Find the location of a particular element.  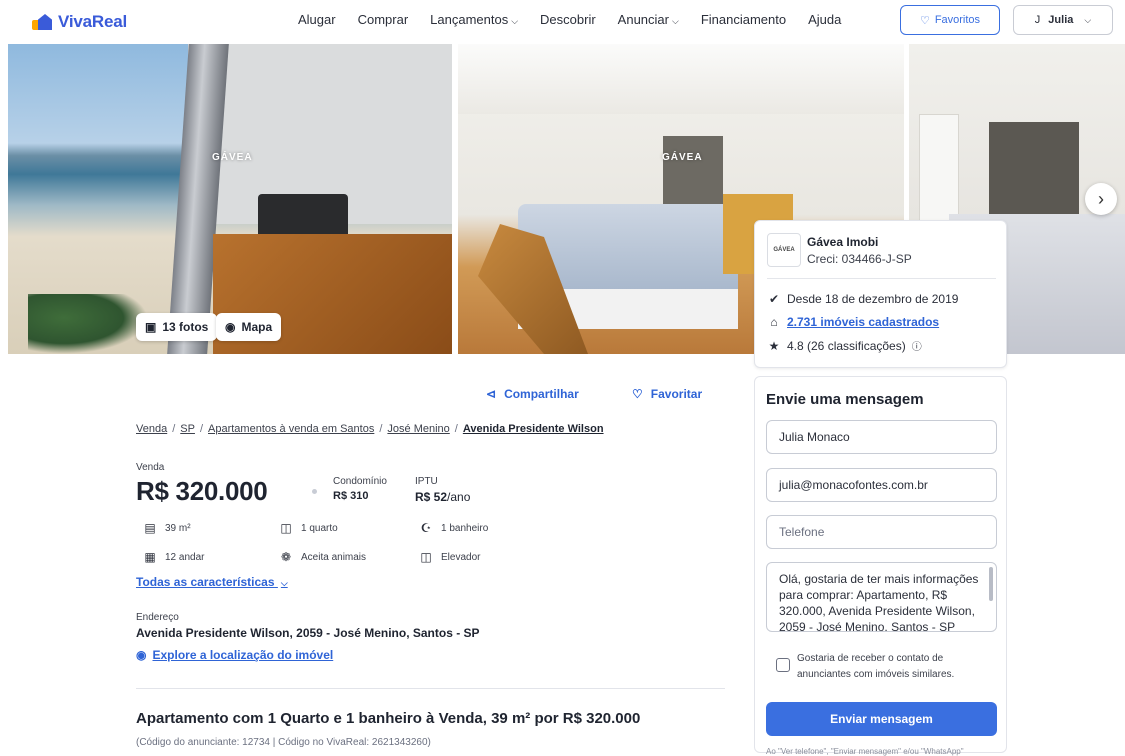

breadcrumb-current: Avenida Presidente Wilson is located at coordinates (533, 429).